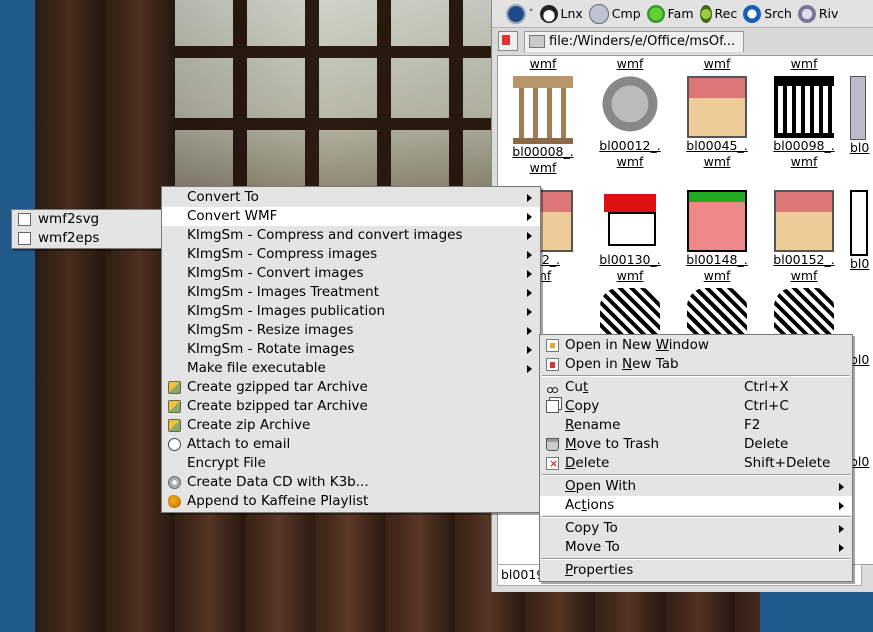  What do you see at coordinates (351, 368) in the screenshot?
I see `menu-item-make-executable: Make file executable` at bounding box center [351, 368].